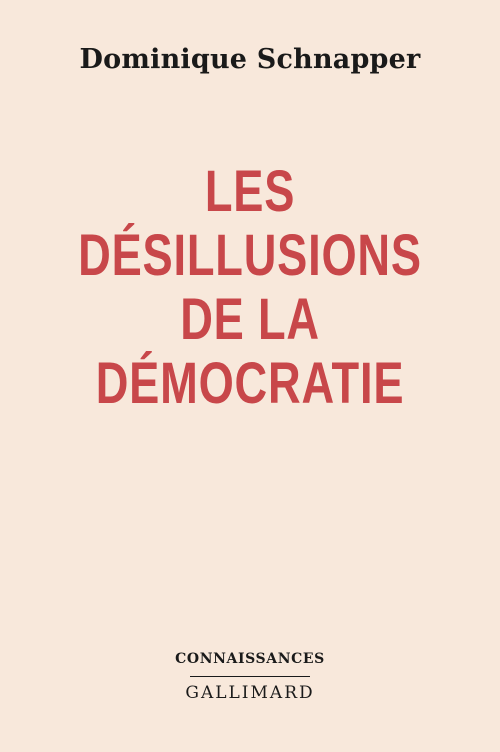 This screenshot has height=752, width=500. What do you see at coordinates (250, 676) in the screenshot?
I see `divider-rule` at bounding box center [250, 676].